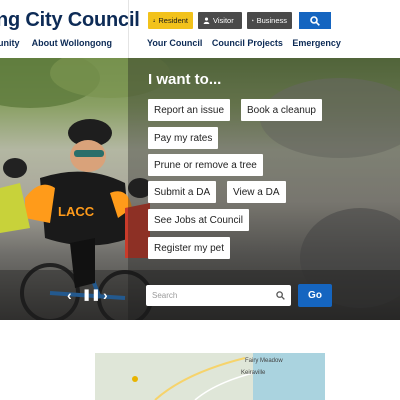 This screenshot has height=400, width=400. What do you see at coordinates (70, 20) in the screenshot?
I see `site-title: ng City Council` at bounding box center [70, 20].